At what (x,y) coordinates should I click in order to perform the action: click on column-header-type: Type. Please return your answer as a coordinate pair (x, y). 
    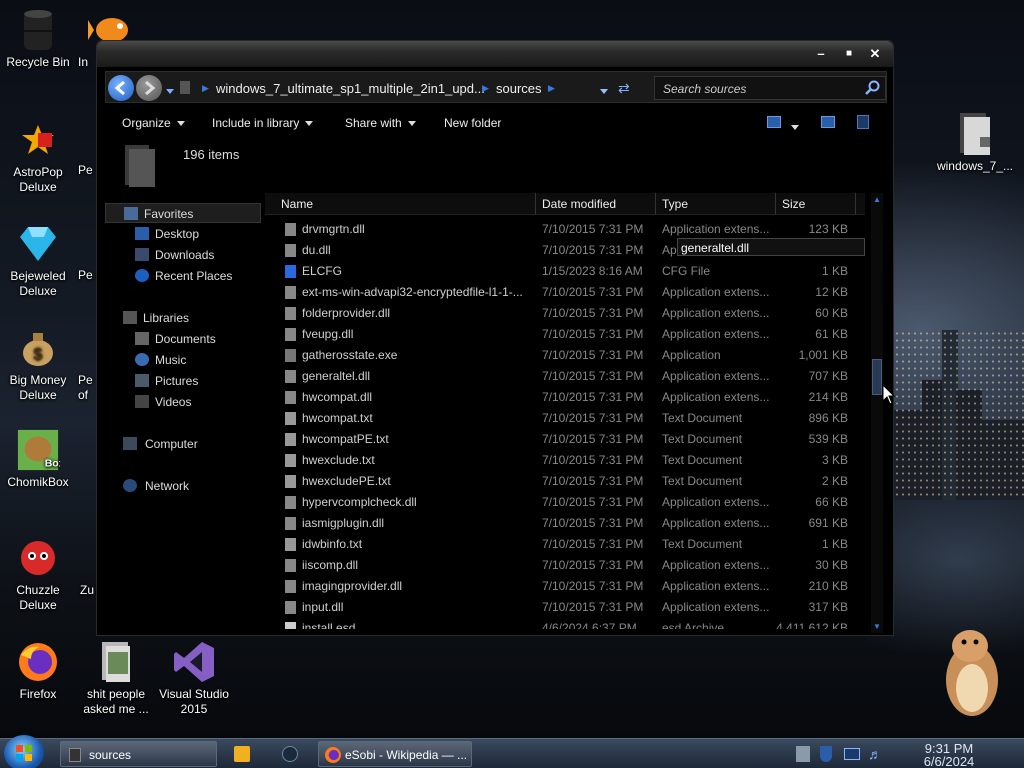
    Looking at the image, I should click on (675, 204).